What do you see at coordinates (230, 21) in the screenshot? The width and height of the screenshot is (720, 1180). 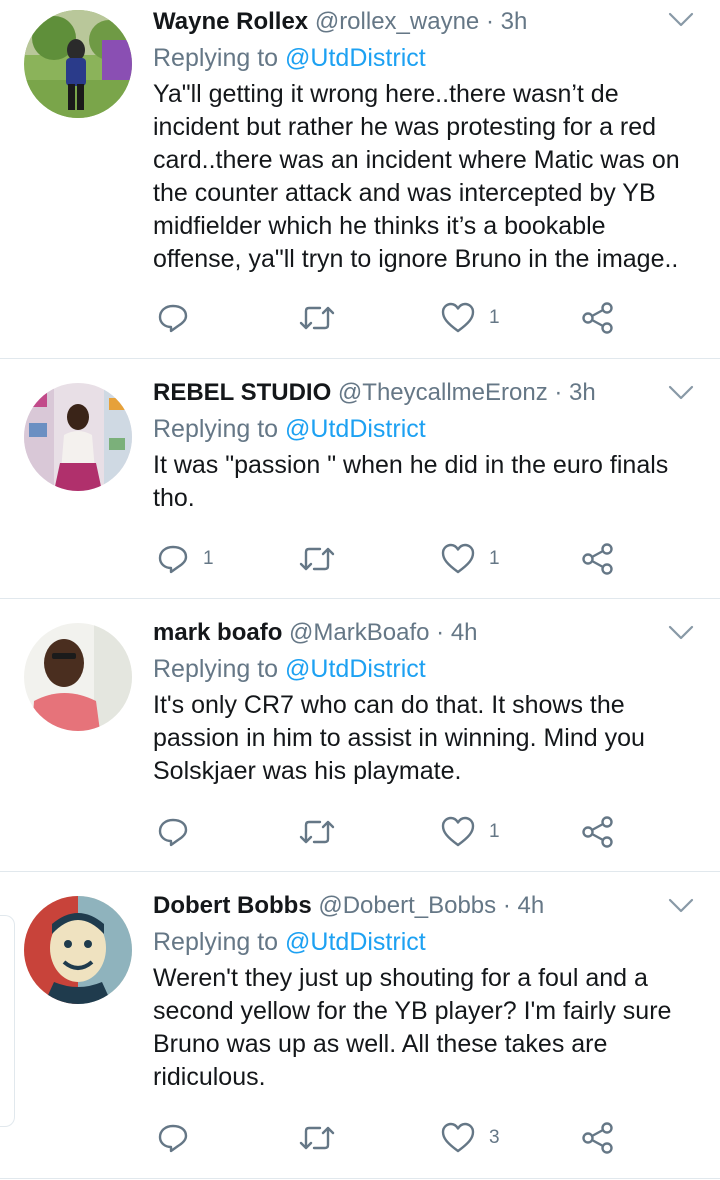 I see `author-name: Wayne Rollex` at bounding box center [230, 21].